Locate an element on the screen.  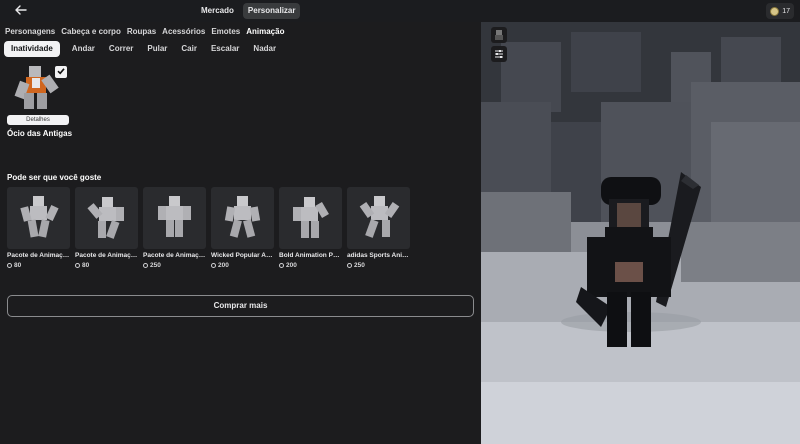
recommendation-item: Pacote de Animação... 250 is located at coordinates (174, 228).